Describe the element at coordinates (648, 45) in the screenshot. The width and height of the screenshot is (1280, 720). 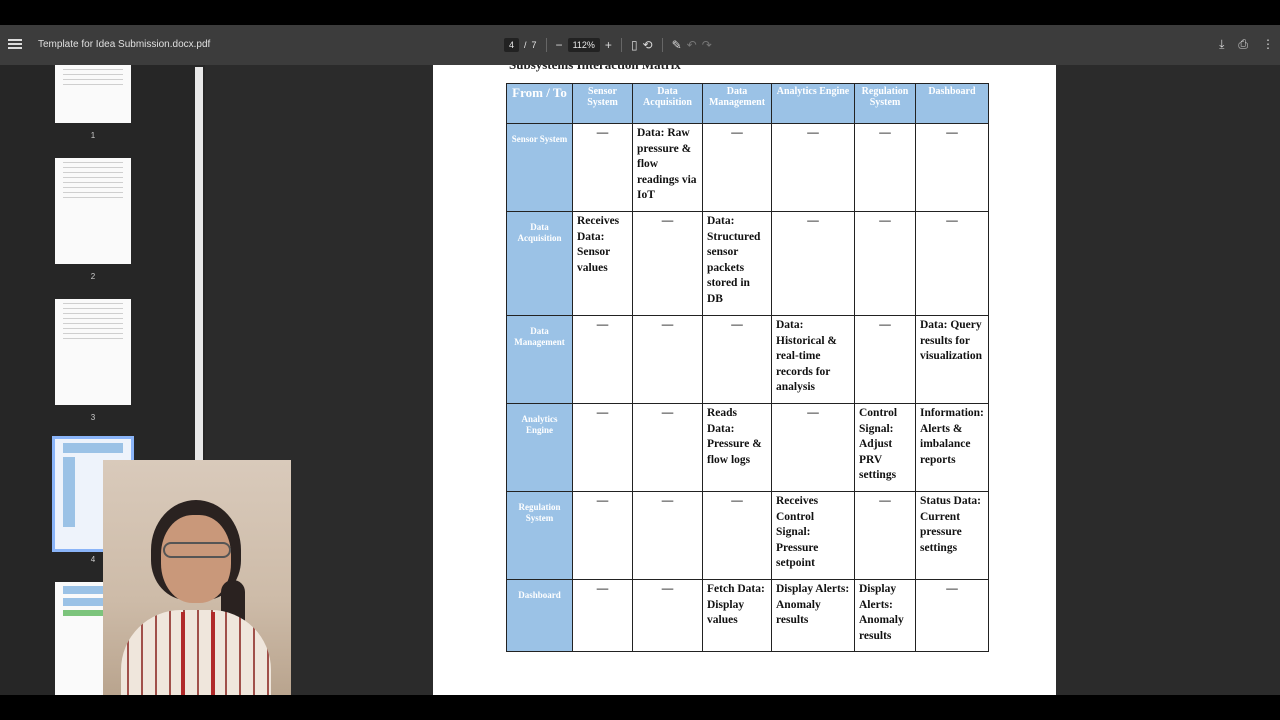
I see `rotate-icon: ⟲` at that location.